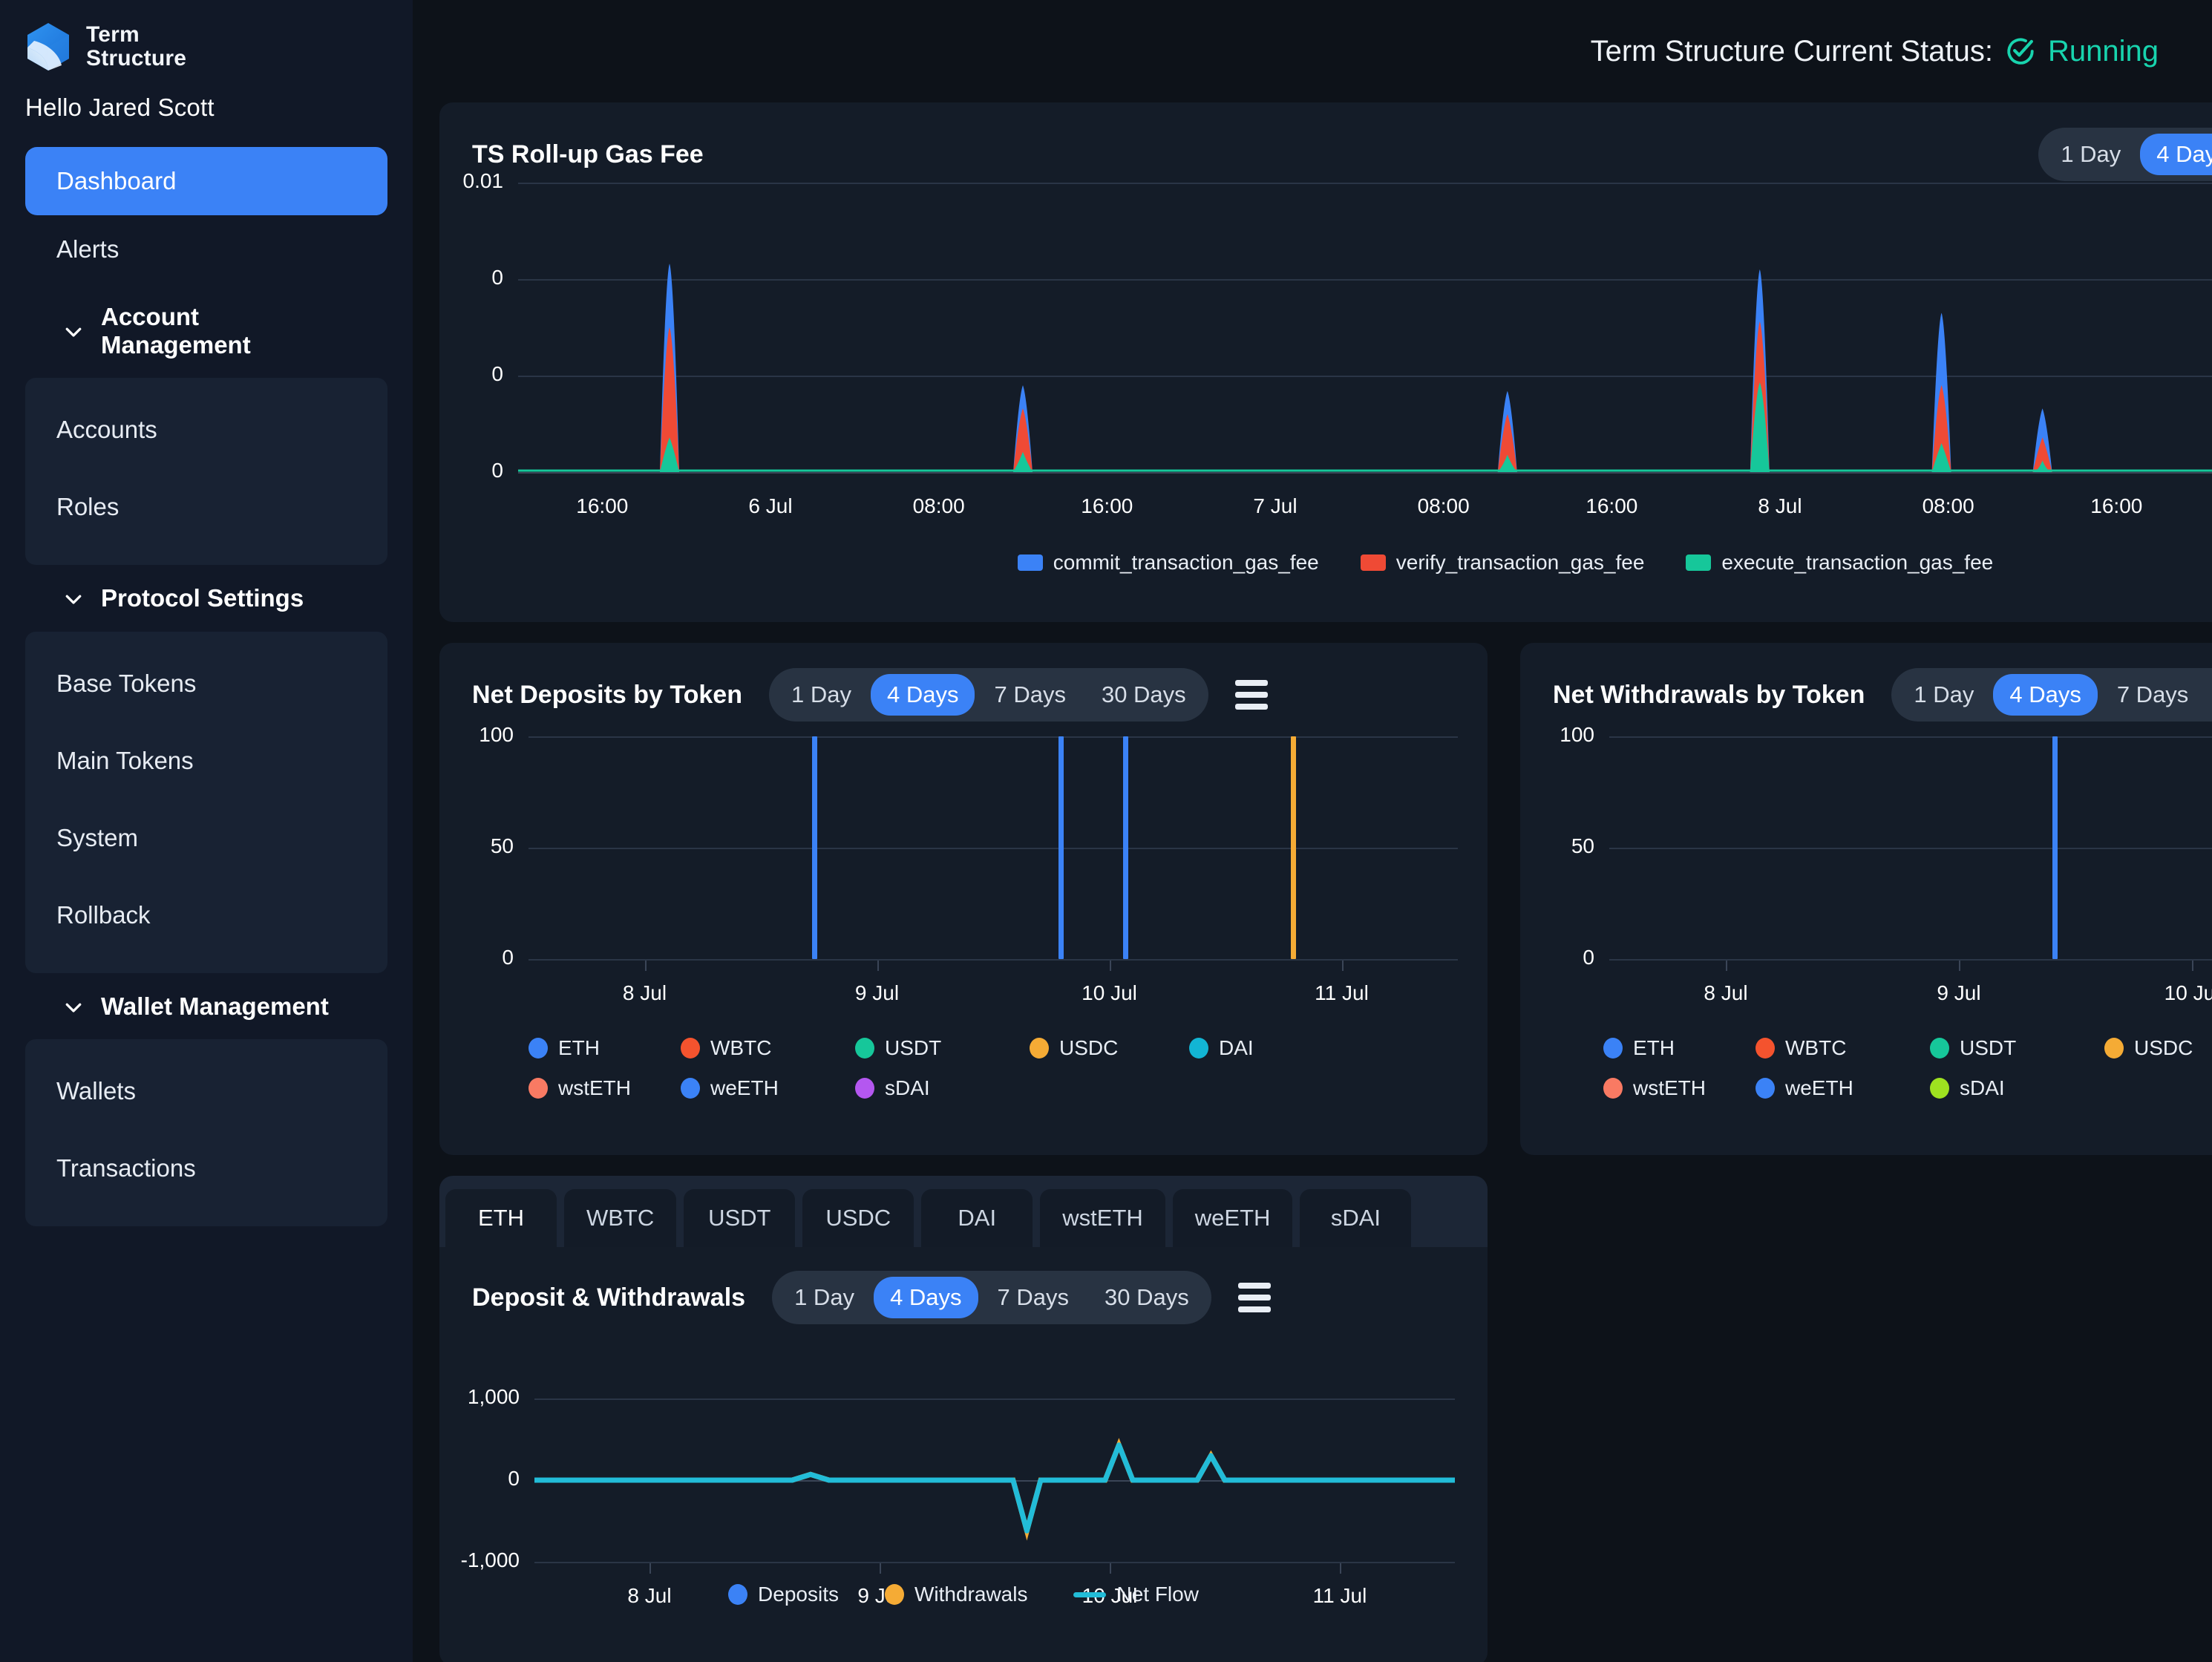 This screenshot has height=1662, width=2212. What do you see at coordinates (798, 1595) in the screenshot?
I see `legend-label: Deposits` at bounding box center [798, 1595].